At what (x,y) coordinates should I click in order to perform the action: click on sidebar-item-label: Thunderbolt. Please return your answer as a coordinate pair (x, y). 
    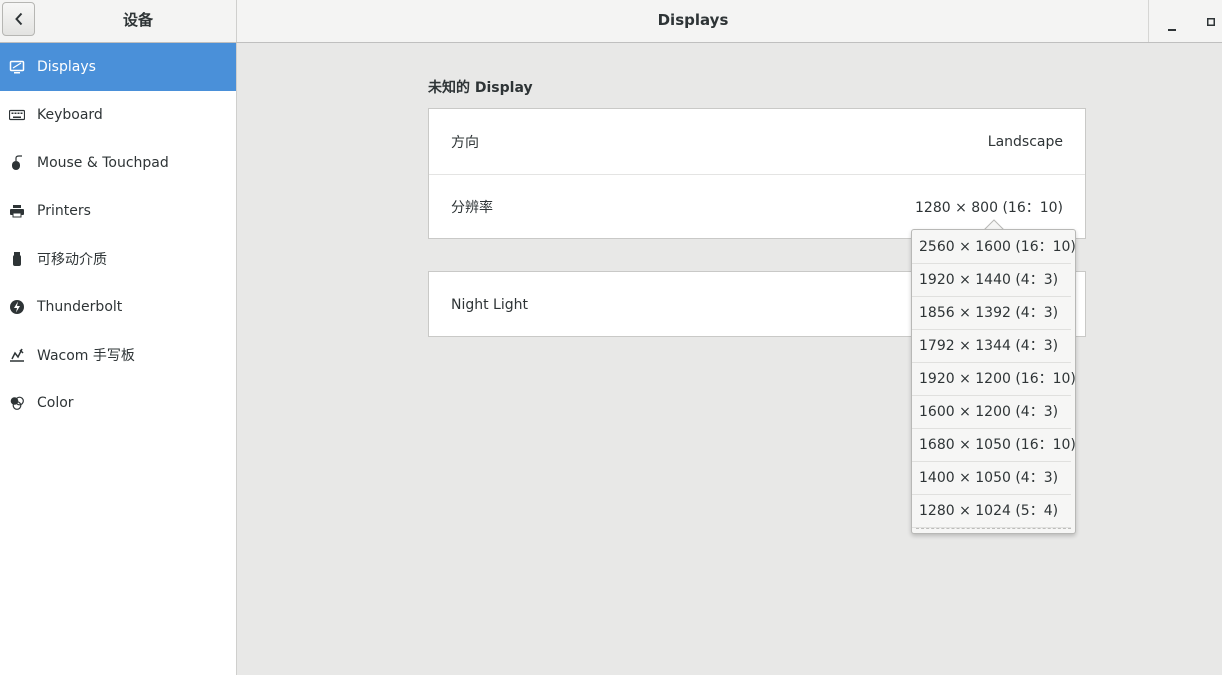
    Looking at the image, I should click on (80, 307).